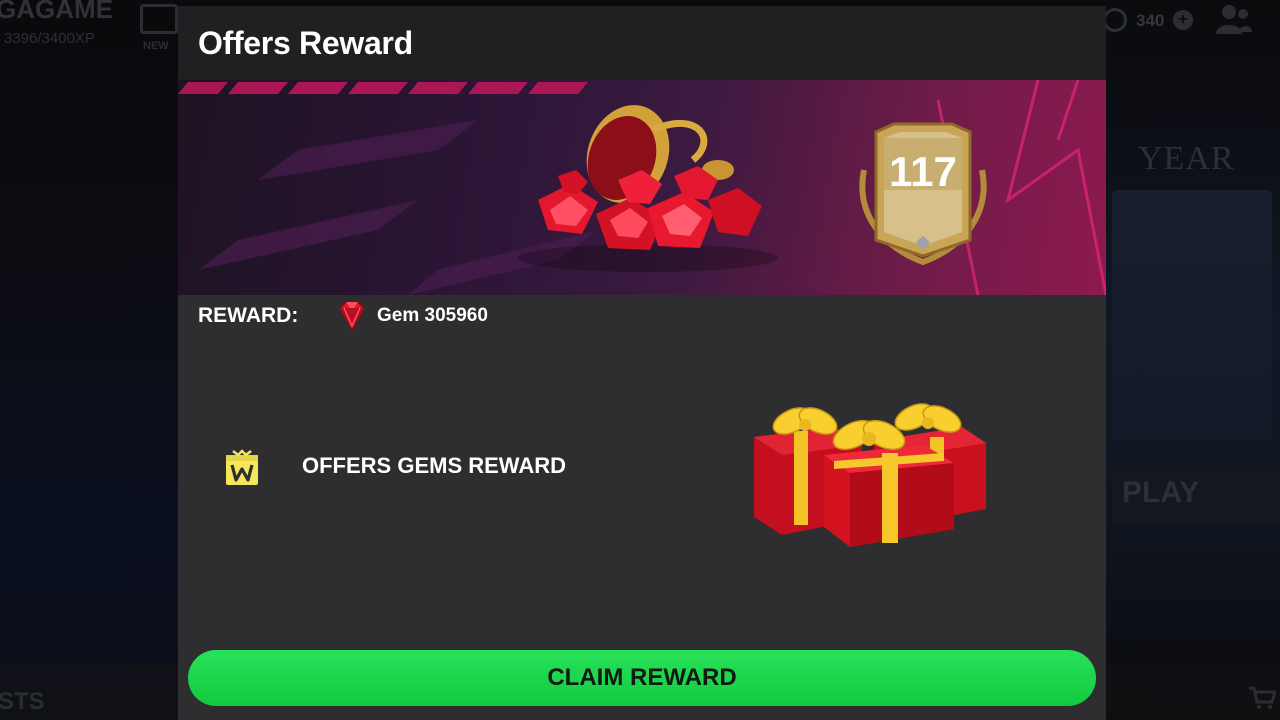  Describe the element at coordinates (1234, 19) in the screenshot. I see `friends-icon` at that location.